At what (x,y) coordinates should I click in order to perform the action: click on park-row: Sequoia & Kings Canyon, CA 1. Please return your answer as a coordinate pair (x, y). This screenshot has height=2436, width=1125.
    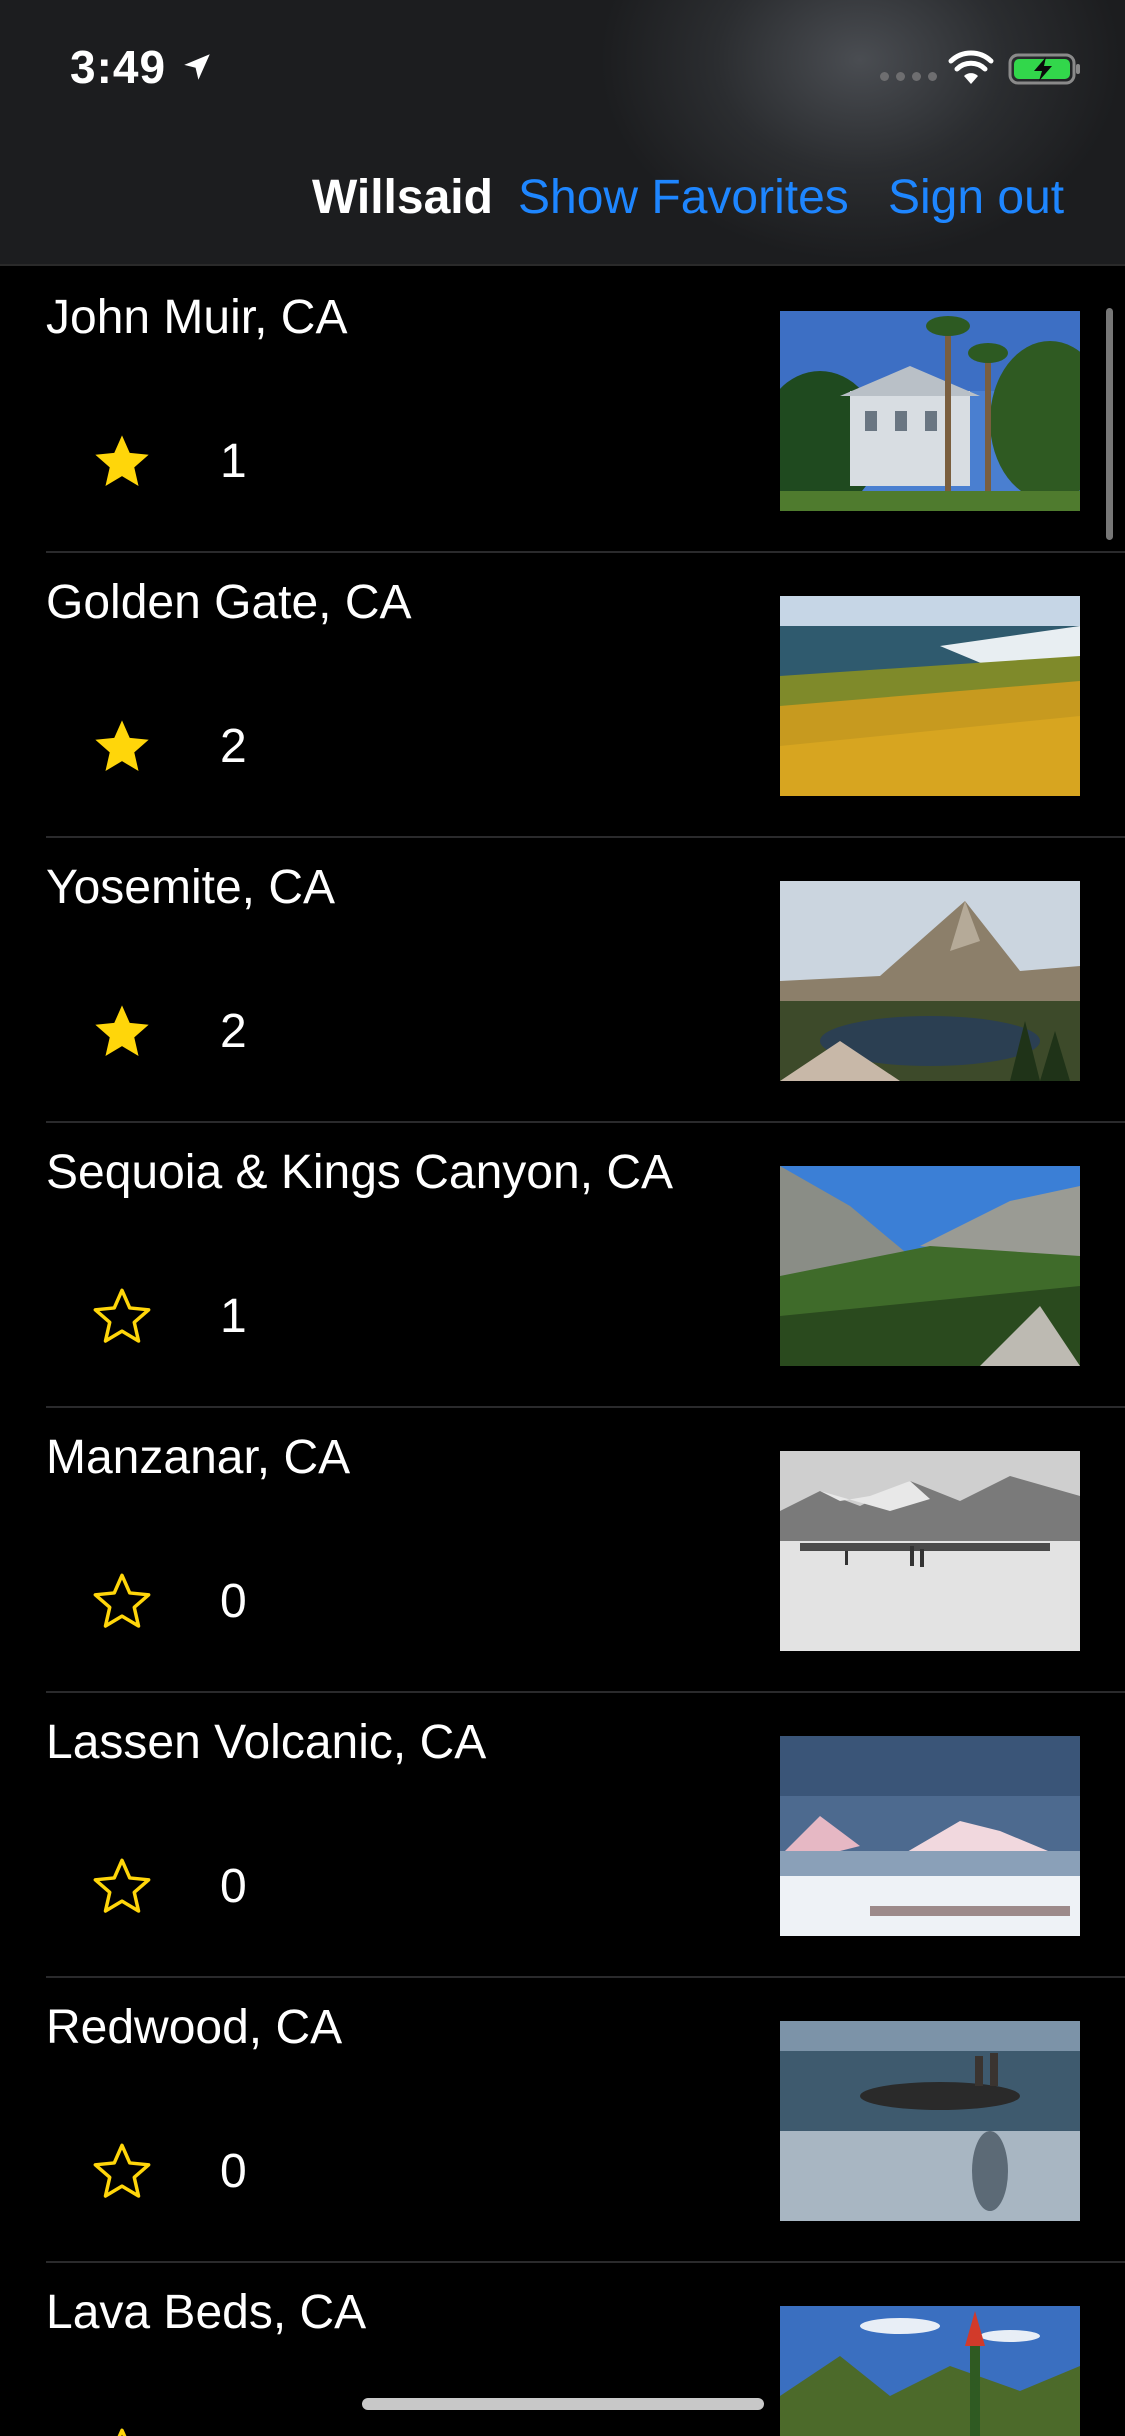
    Looking at the image, I should click on (585, 1265).